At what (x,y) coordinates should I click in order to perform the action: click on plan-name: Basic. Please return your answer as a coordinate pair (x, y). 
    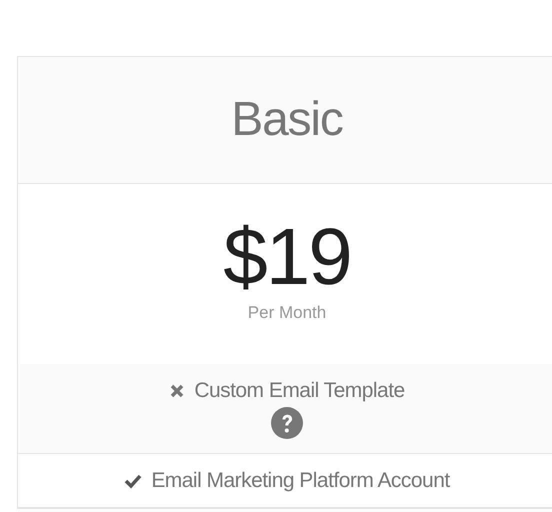
    Looking at the image, I should click on (287, 120).